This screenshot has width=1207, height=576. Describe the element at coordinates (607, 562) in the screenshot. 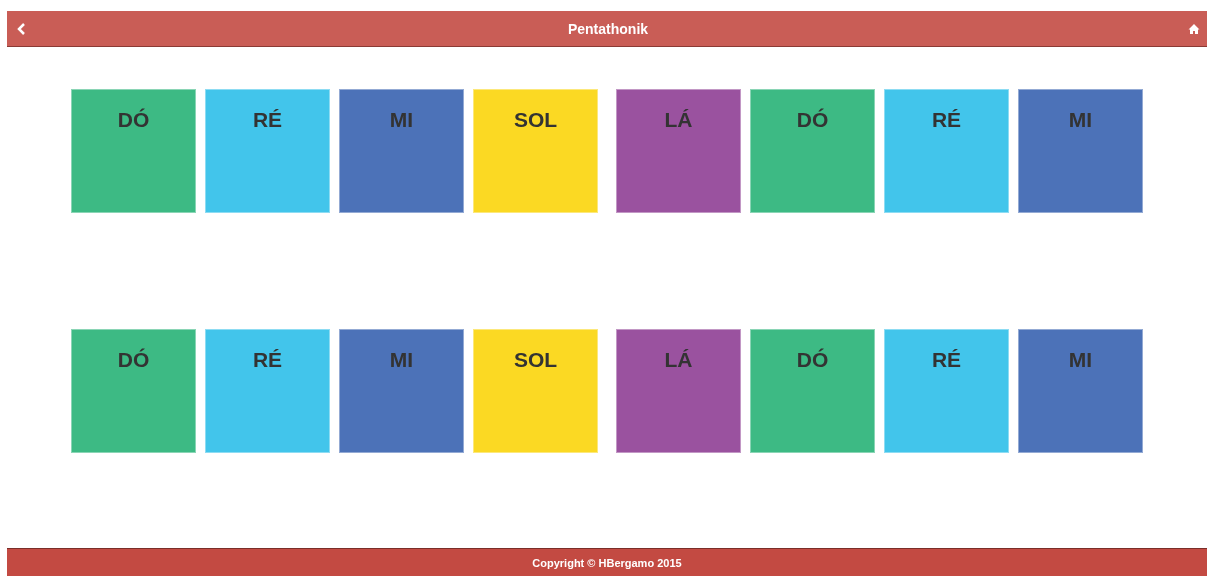

I see `copyright-text: Copyright © HBergamo 2015` at that location.